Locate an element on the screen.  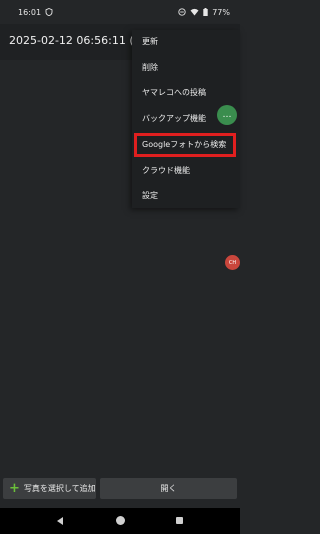
home-icon is located at coordinates (120, 520).